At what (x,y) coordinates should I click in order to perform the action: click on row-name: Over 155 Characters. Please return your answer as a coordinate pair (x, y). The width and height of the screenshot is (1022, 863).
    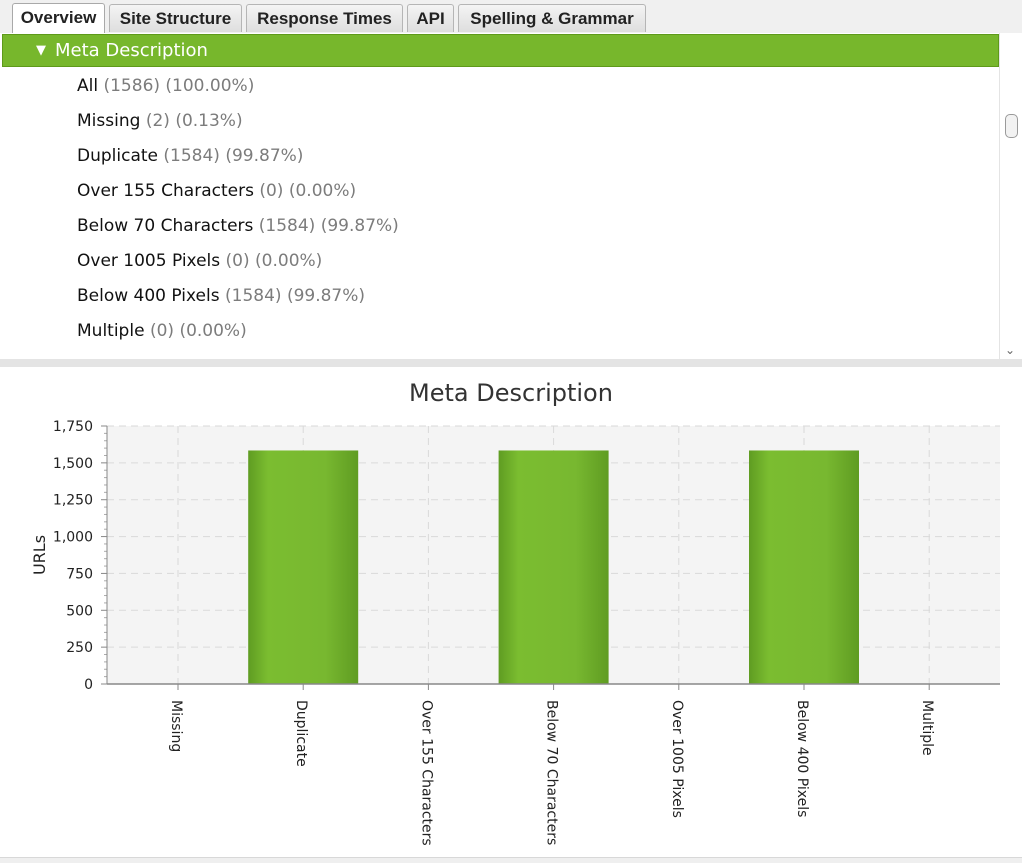
    Looking at the image, I should click on (165, 191).